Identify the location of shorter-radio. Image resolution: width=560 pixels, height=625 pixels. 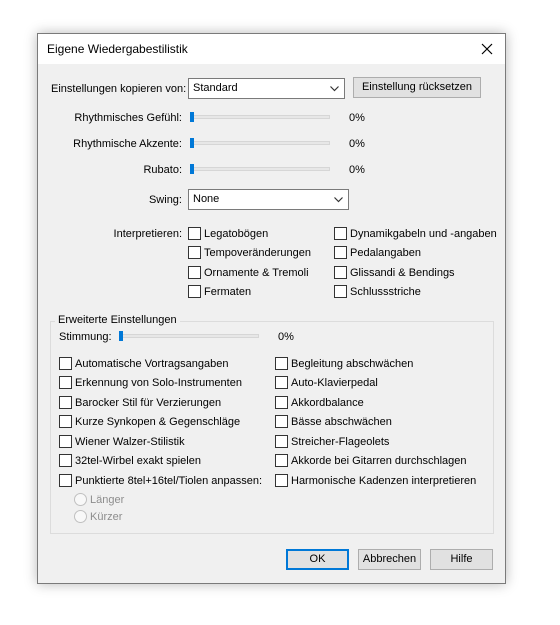
(80, 516).